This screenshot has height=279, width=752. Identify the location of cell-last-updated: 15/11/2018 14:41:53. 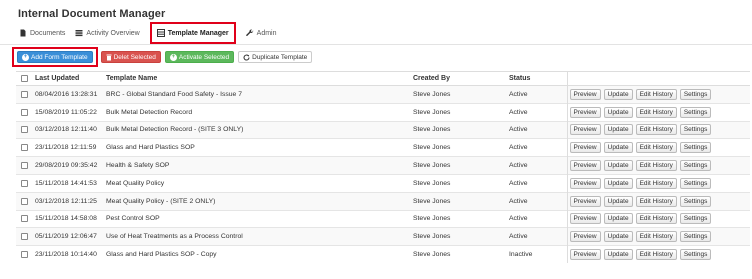
(66, 183).